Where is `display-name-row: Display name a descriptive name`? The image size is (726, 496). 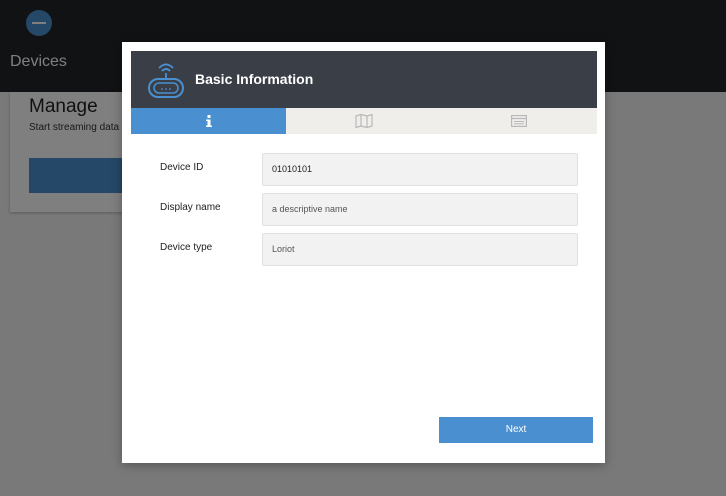 display-name-row: Display name a descriptive name is located at coordinates (369, 209).